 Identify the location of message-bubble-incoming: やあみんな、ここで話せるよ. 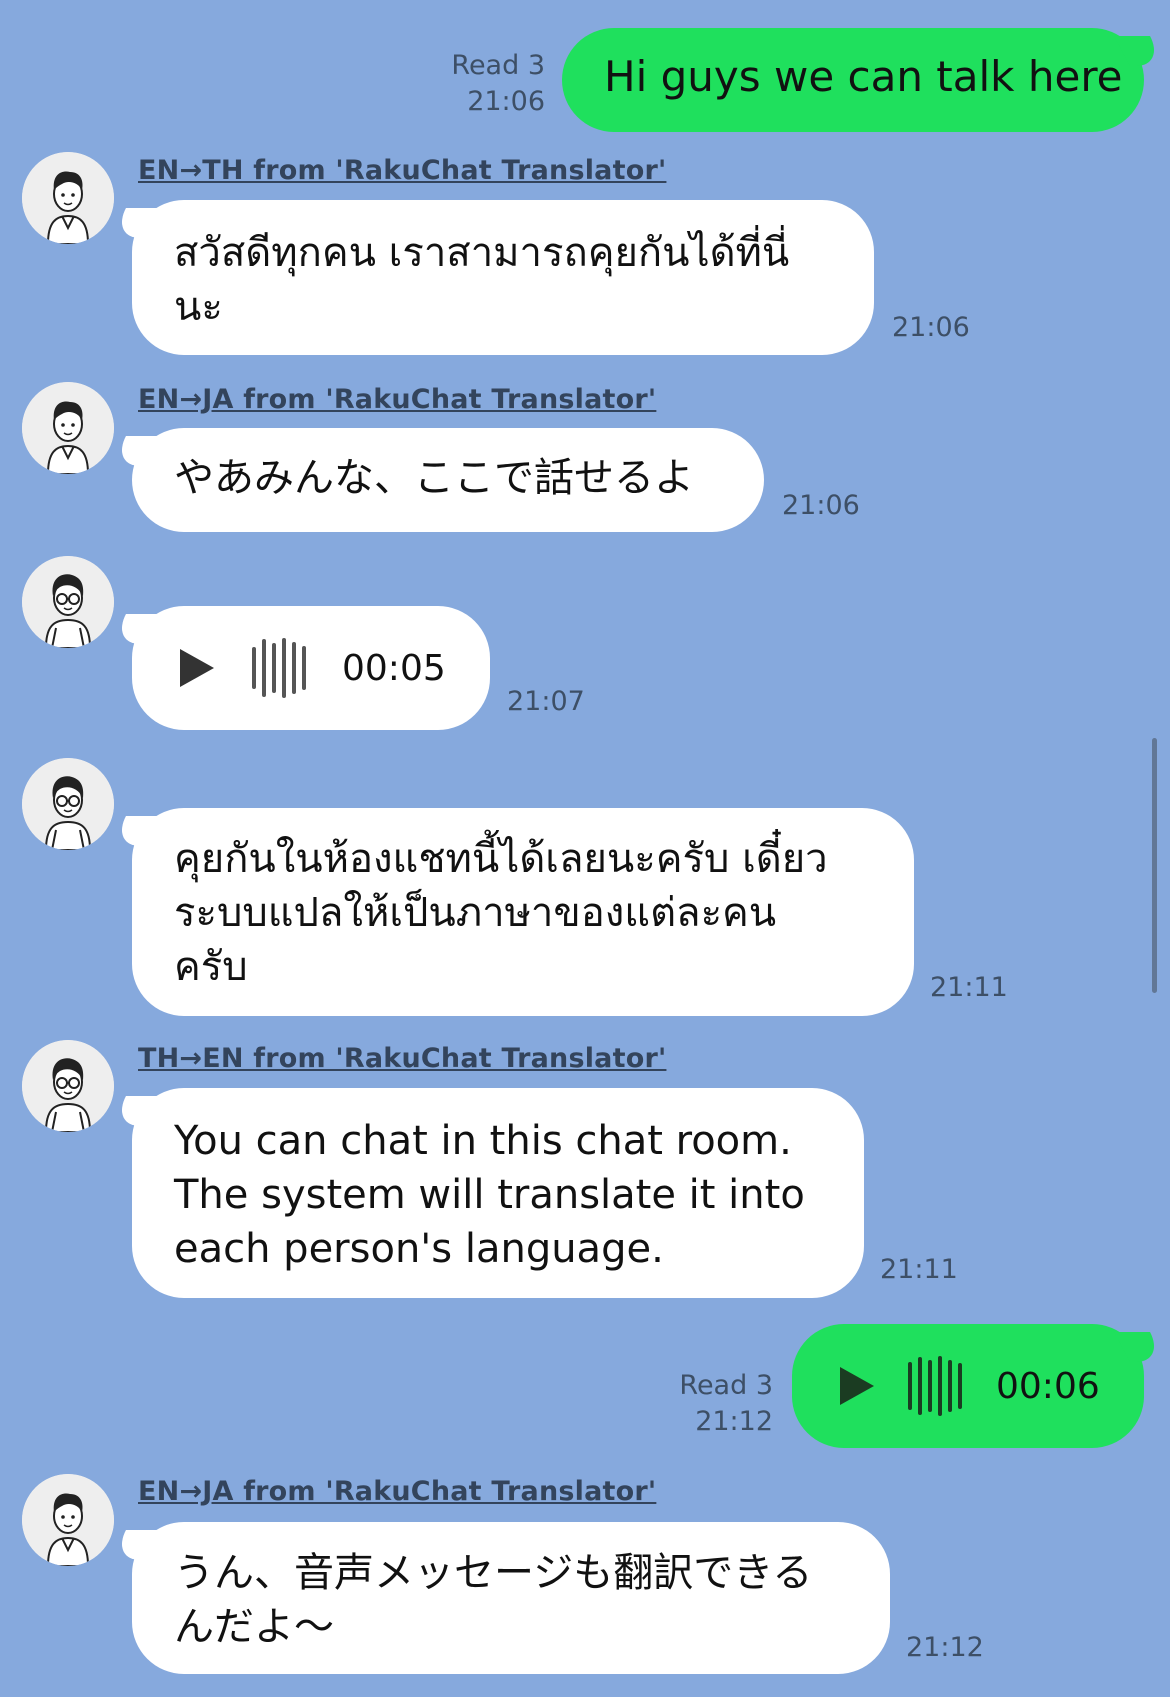
(448, 480).